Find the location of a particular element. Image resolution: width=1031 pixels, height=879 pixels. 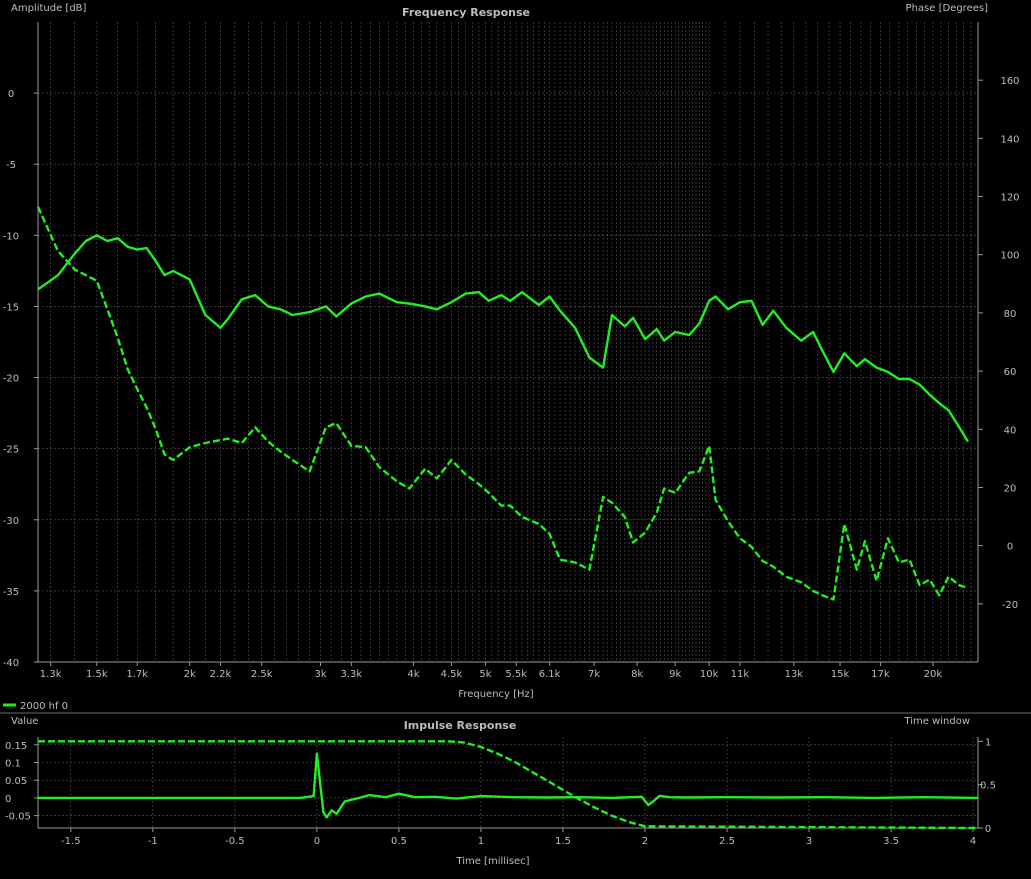

legend-label: 2000 hf 0 is located at coordinates (44, 706).